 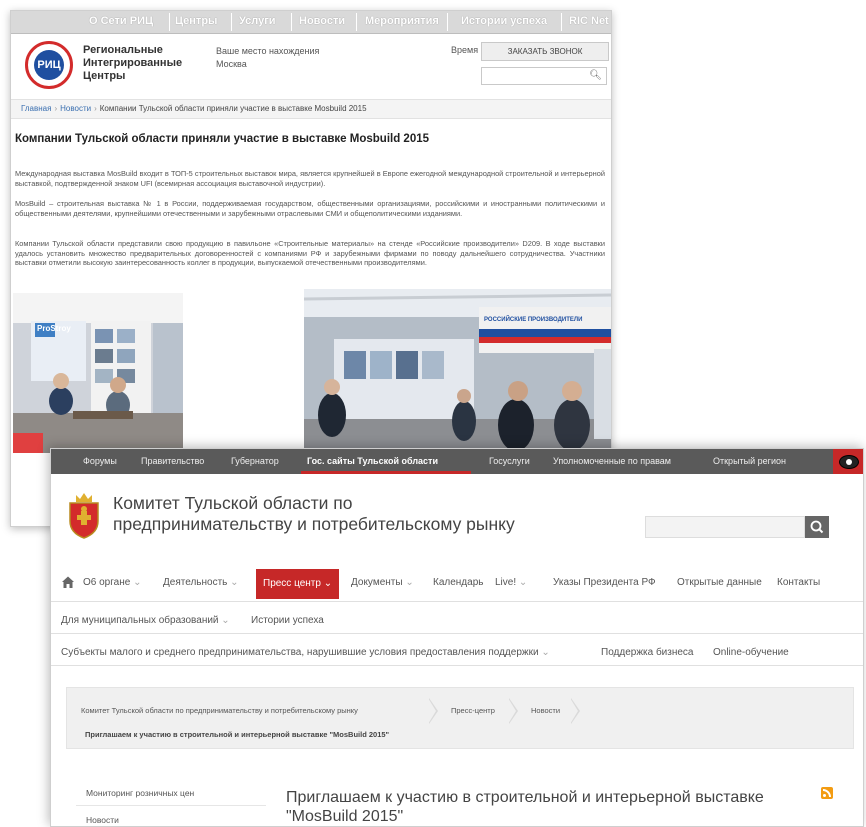 I want to click on ric-brand-line2: Интегрированные, so click(x=133, y=63).